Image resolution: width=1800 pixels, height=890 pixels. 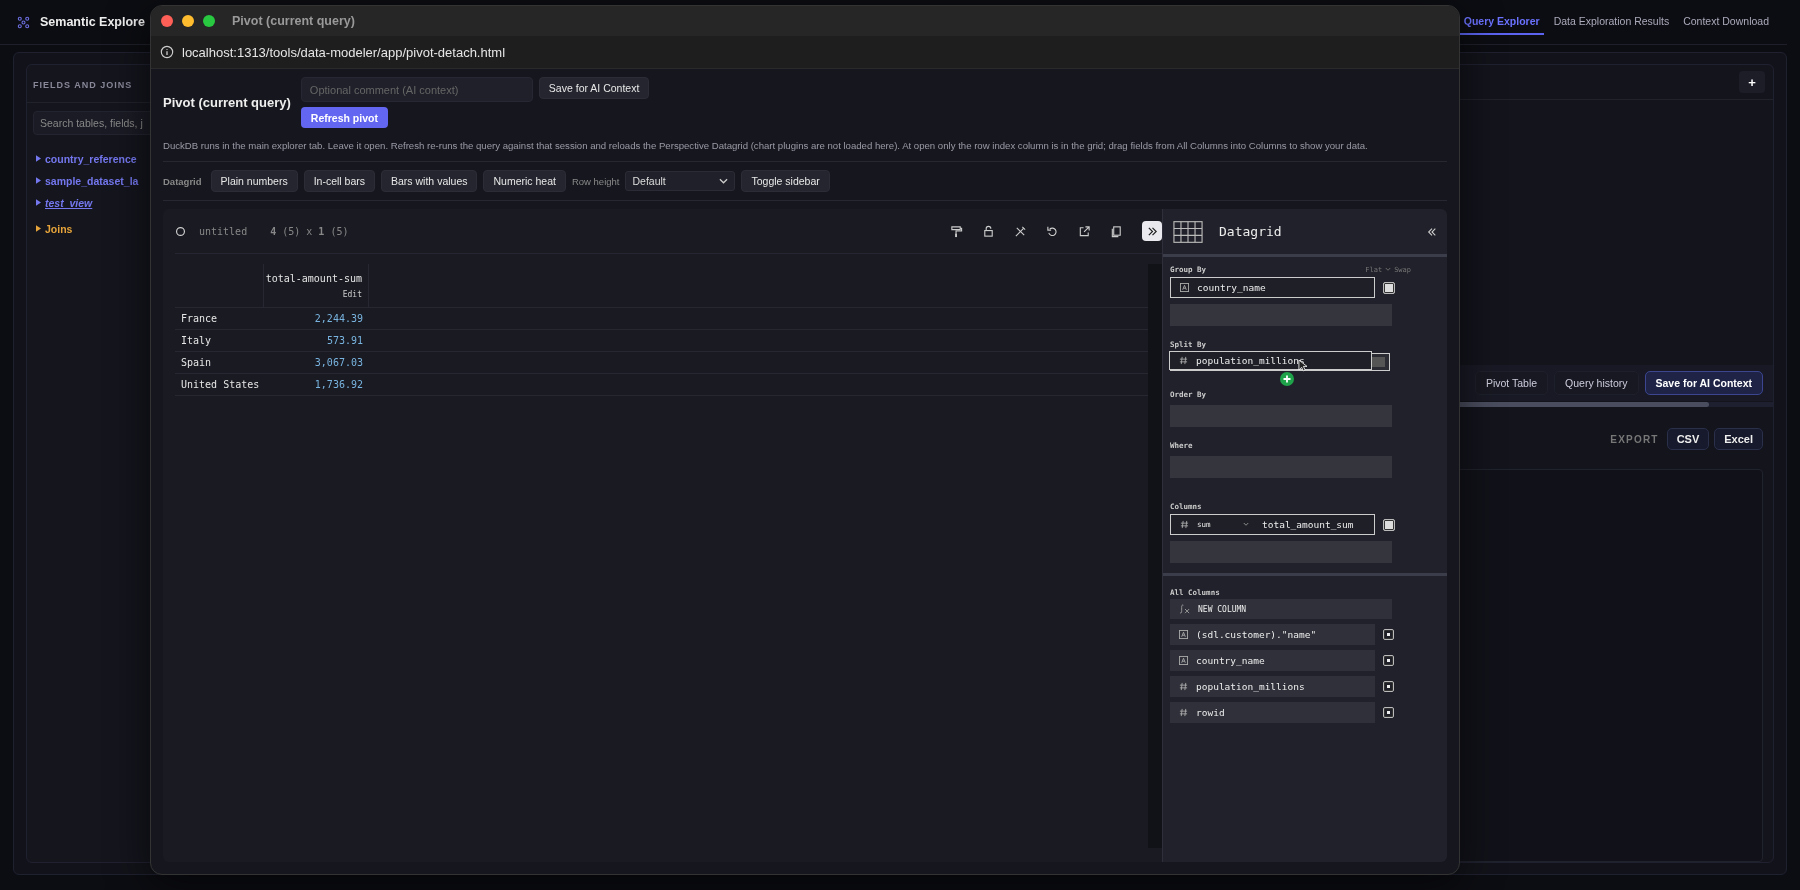 What do you see at coordinates (1287, 379) in the screenshot?
I see `add-icon` at bounding box center [1287, 379].